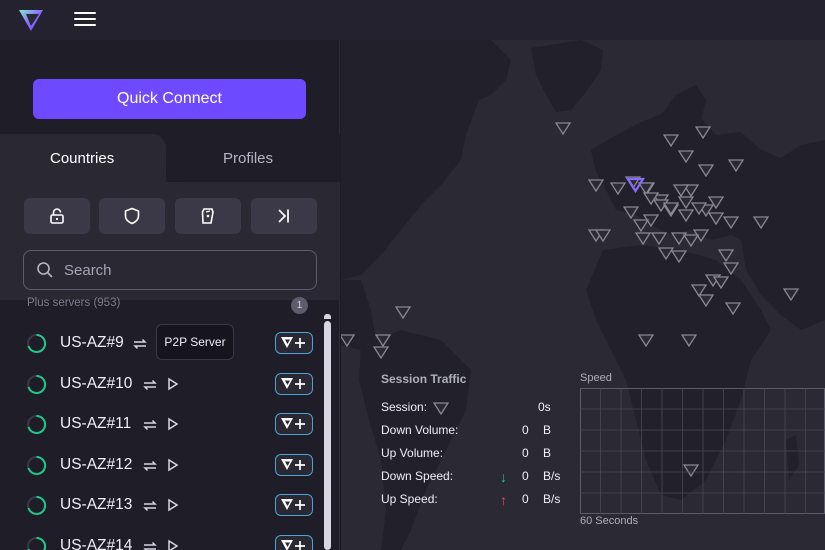 The height and width of the screenshot is (550, 825). Describe the element at coordinates (96, 464) in the screenshot. I see `server-name: US-AZ#12` at that location.